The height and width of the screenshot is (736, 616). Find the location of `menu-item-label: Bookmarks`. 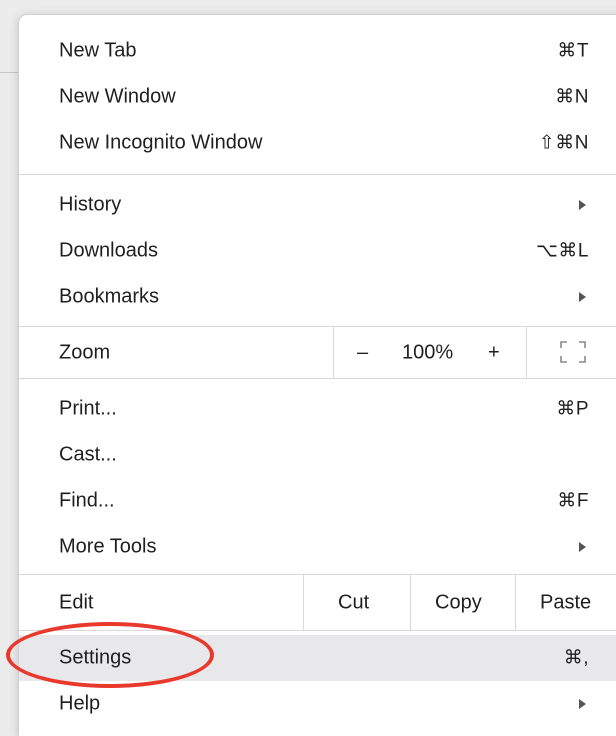

menu-item-label: Bookmarks is located at coordinates (109, 296).